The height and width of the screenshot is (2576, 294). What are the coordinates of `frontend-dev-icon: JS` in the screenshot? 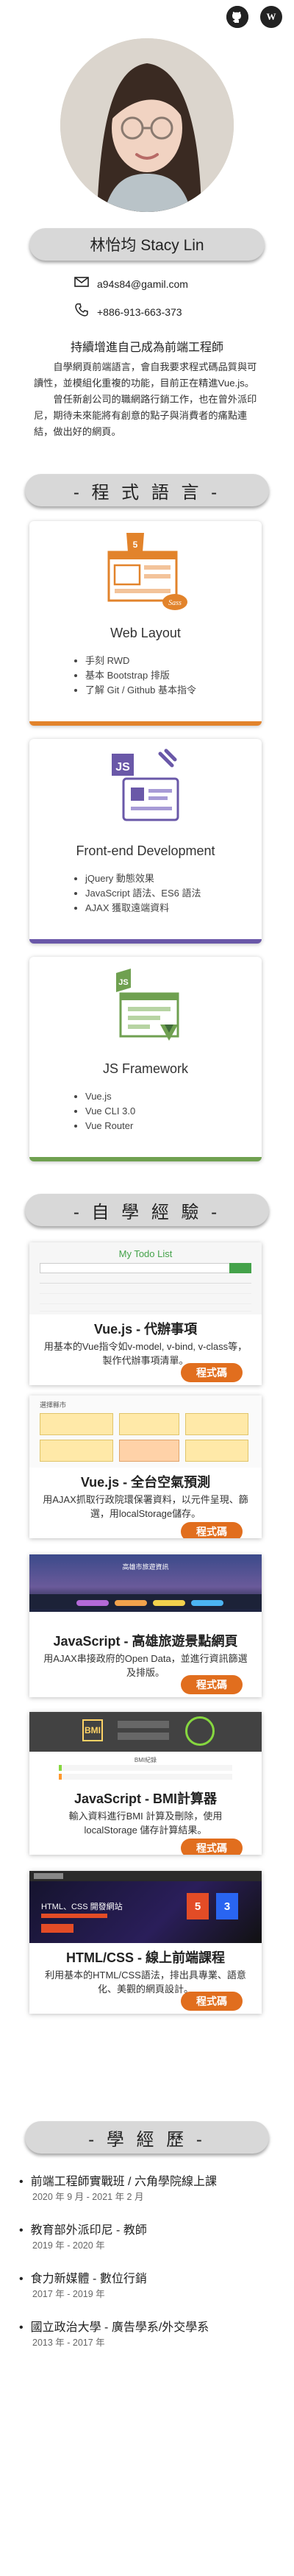 It's located at (145, 791).